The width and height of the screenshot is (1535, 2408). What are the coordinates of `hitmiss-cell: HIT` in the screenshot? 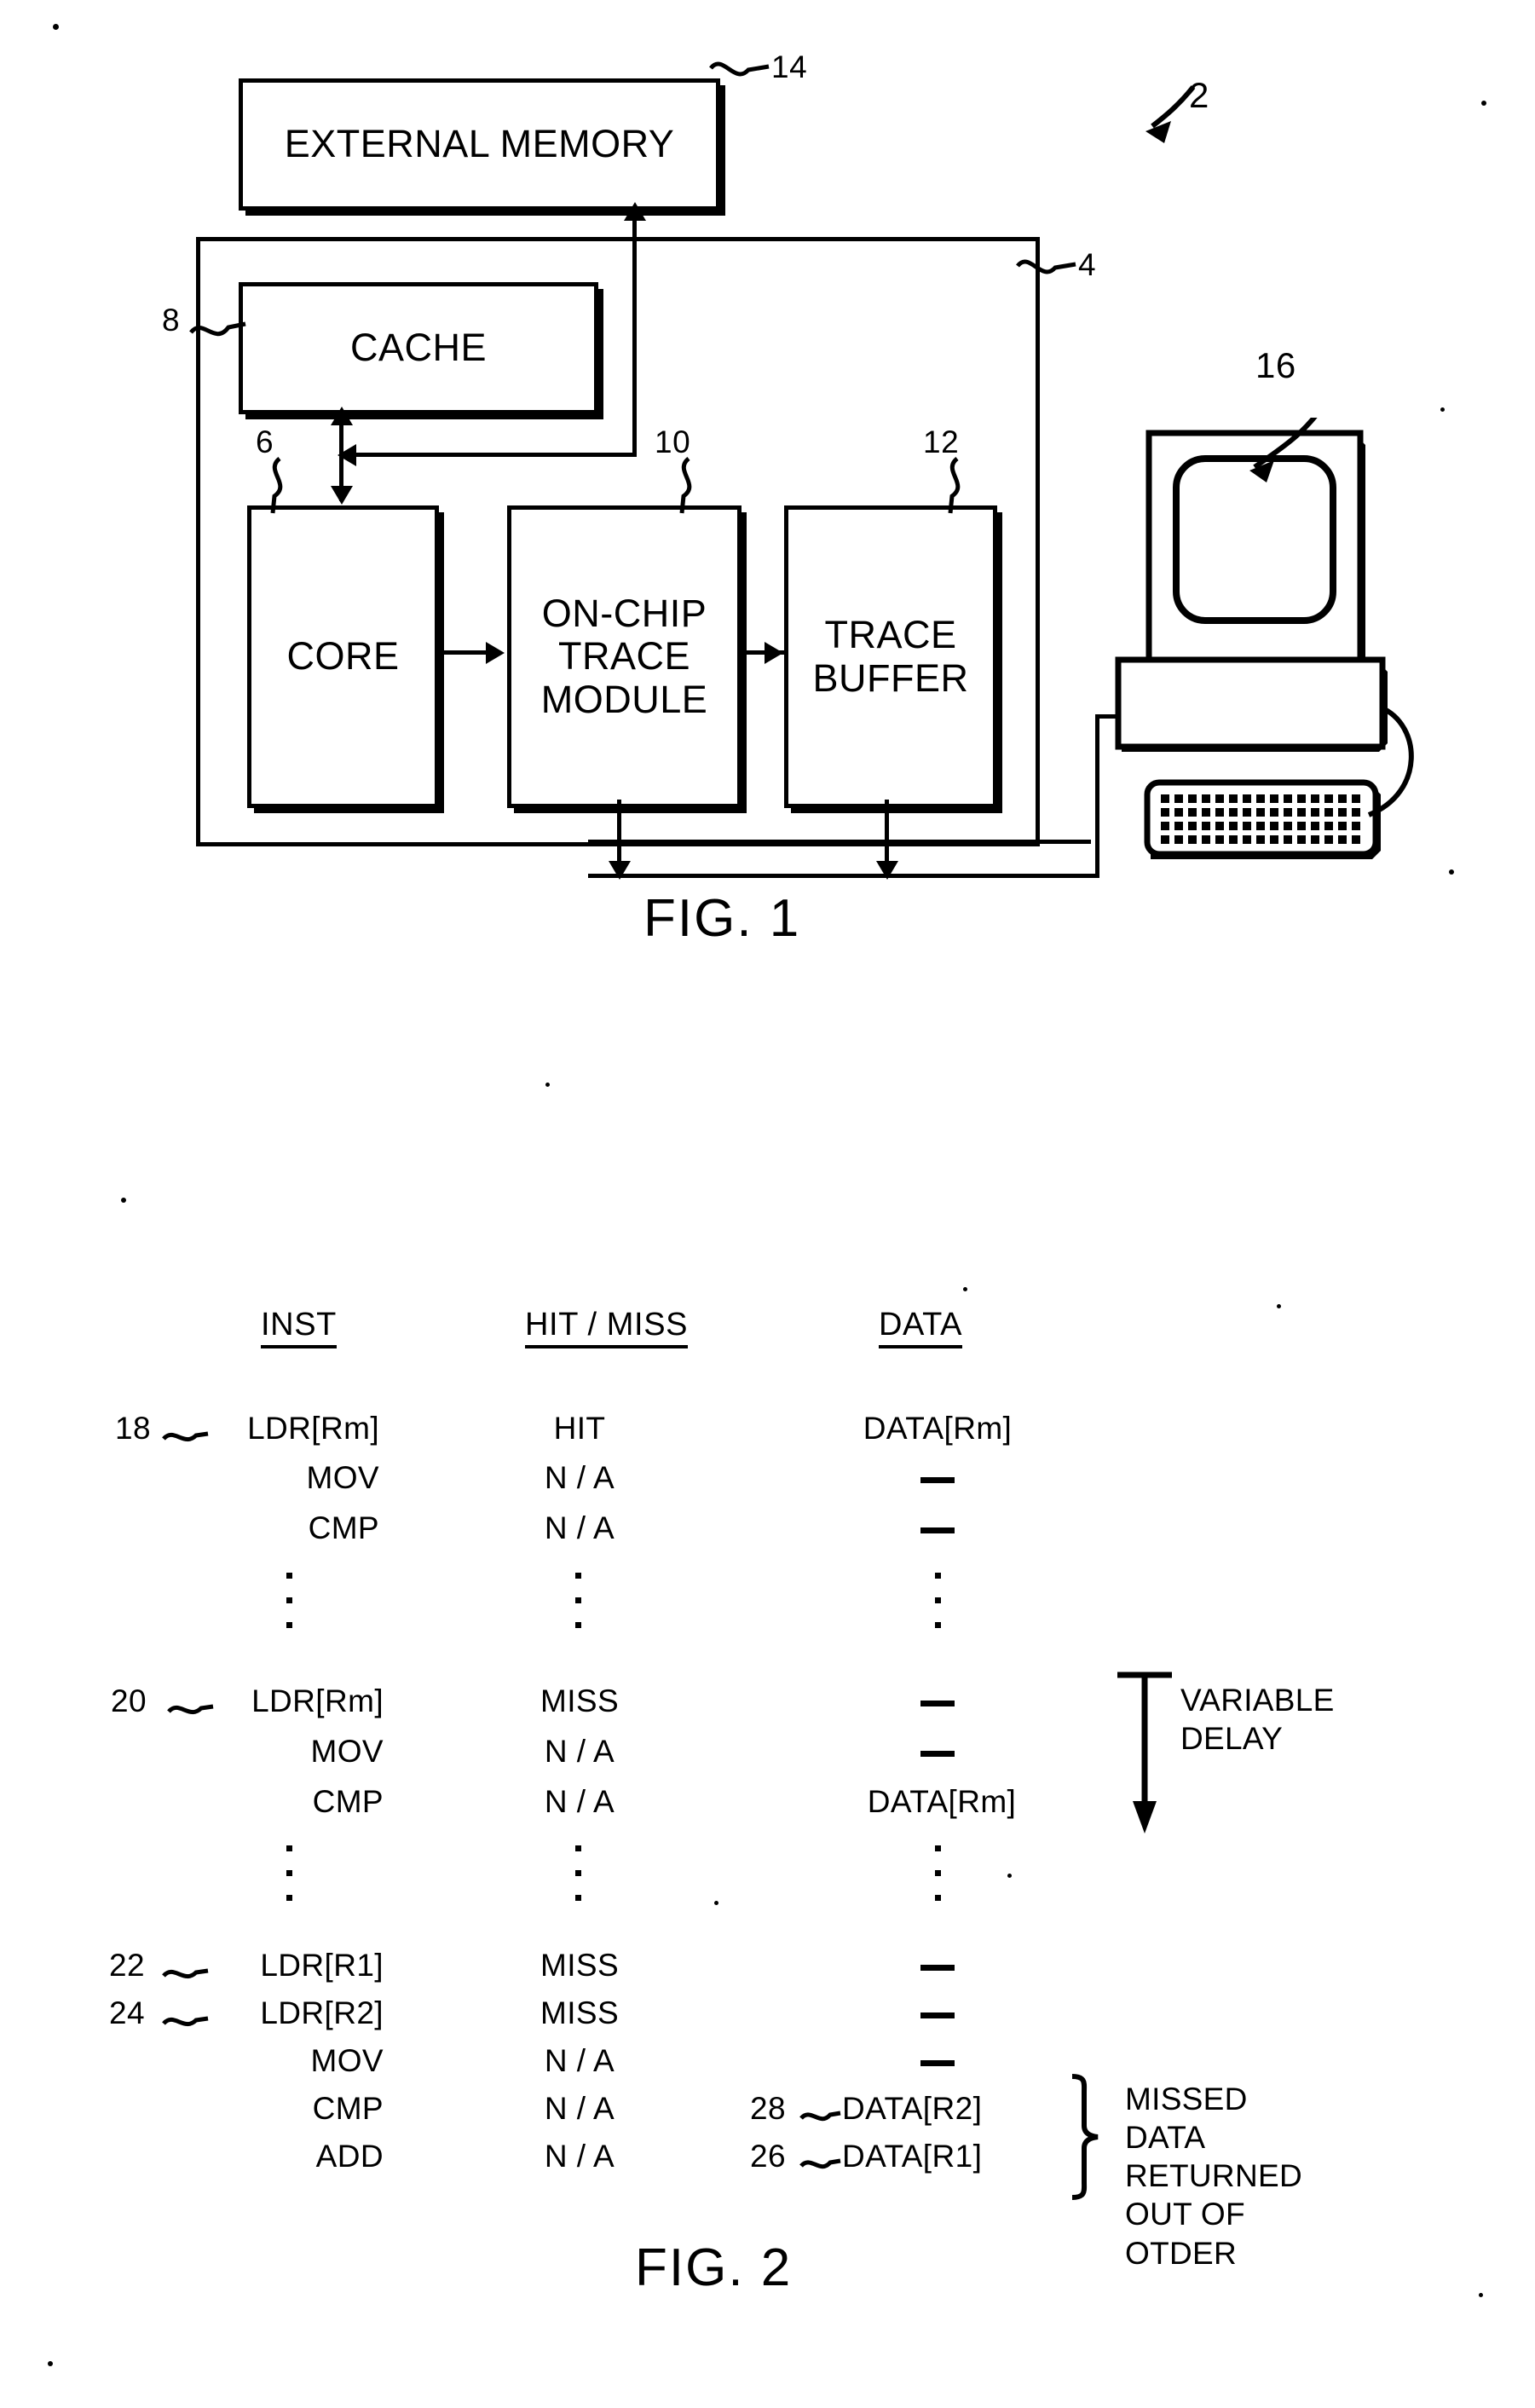 It's located at (579, 1428).